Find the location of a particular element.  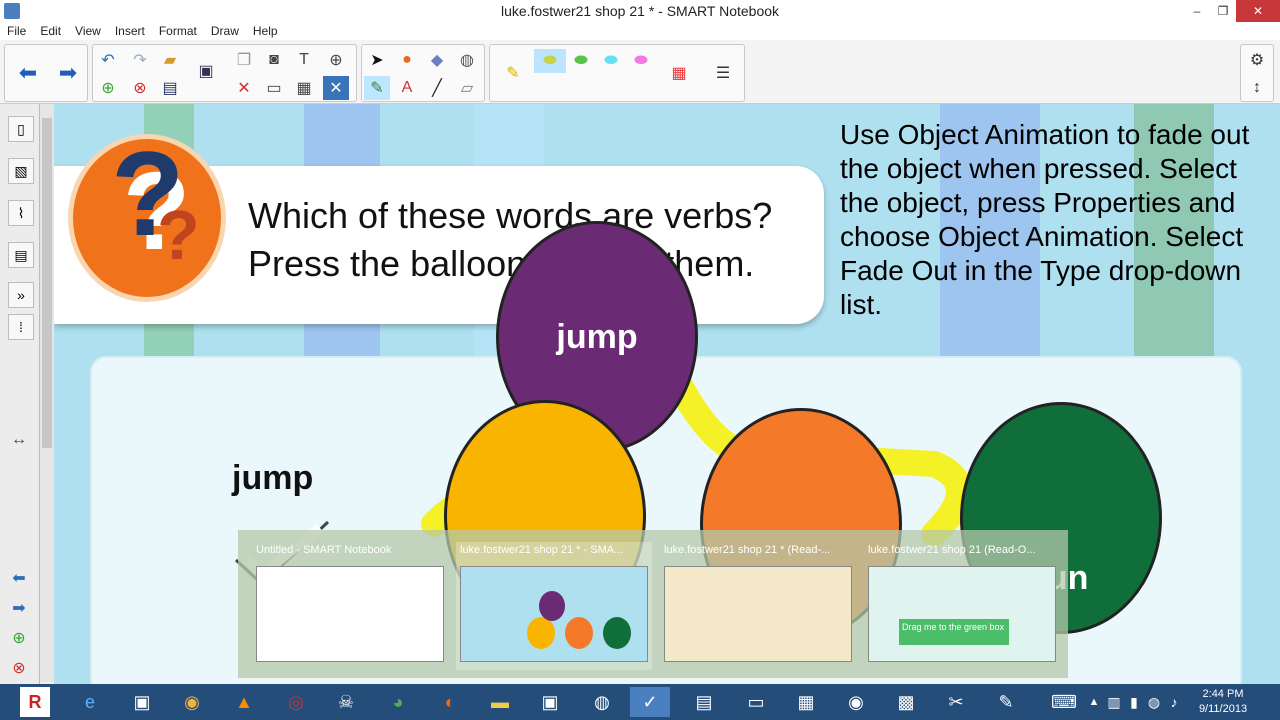

menu-insert: Insert is located at coordinates (130, 31).